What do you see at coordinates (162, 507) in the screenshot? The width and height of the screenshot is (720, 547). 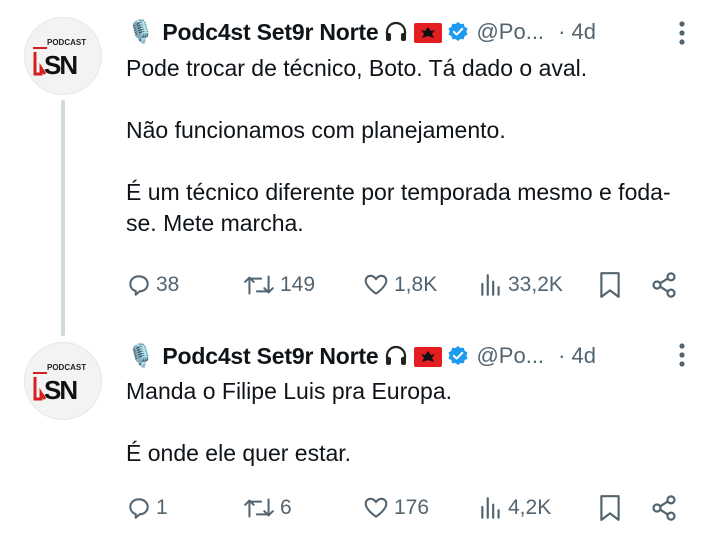 I see `reply-count: 1` at bounding box center [162, 507].